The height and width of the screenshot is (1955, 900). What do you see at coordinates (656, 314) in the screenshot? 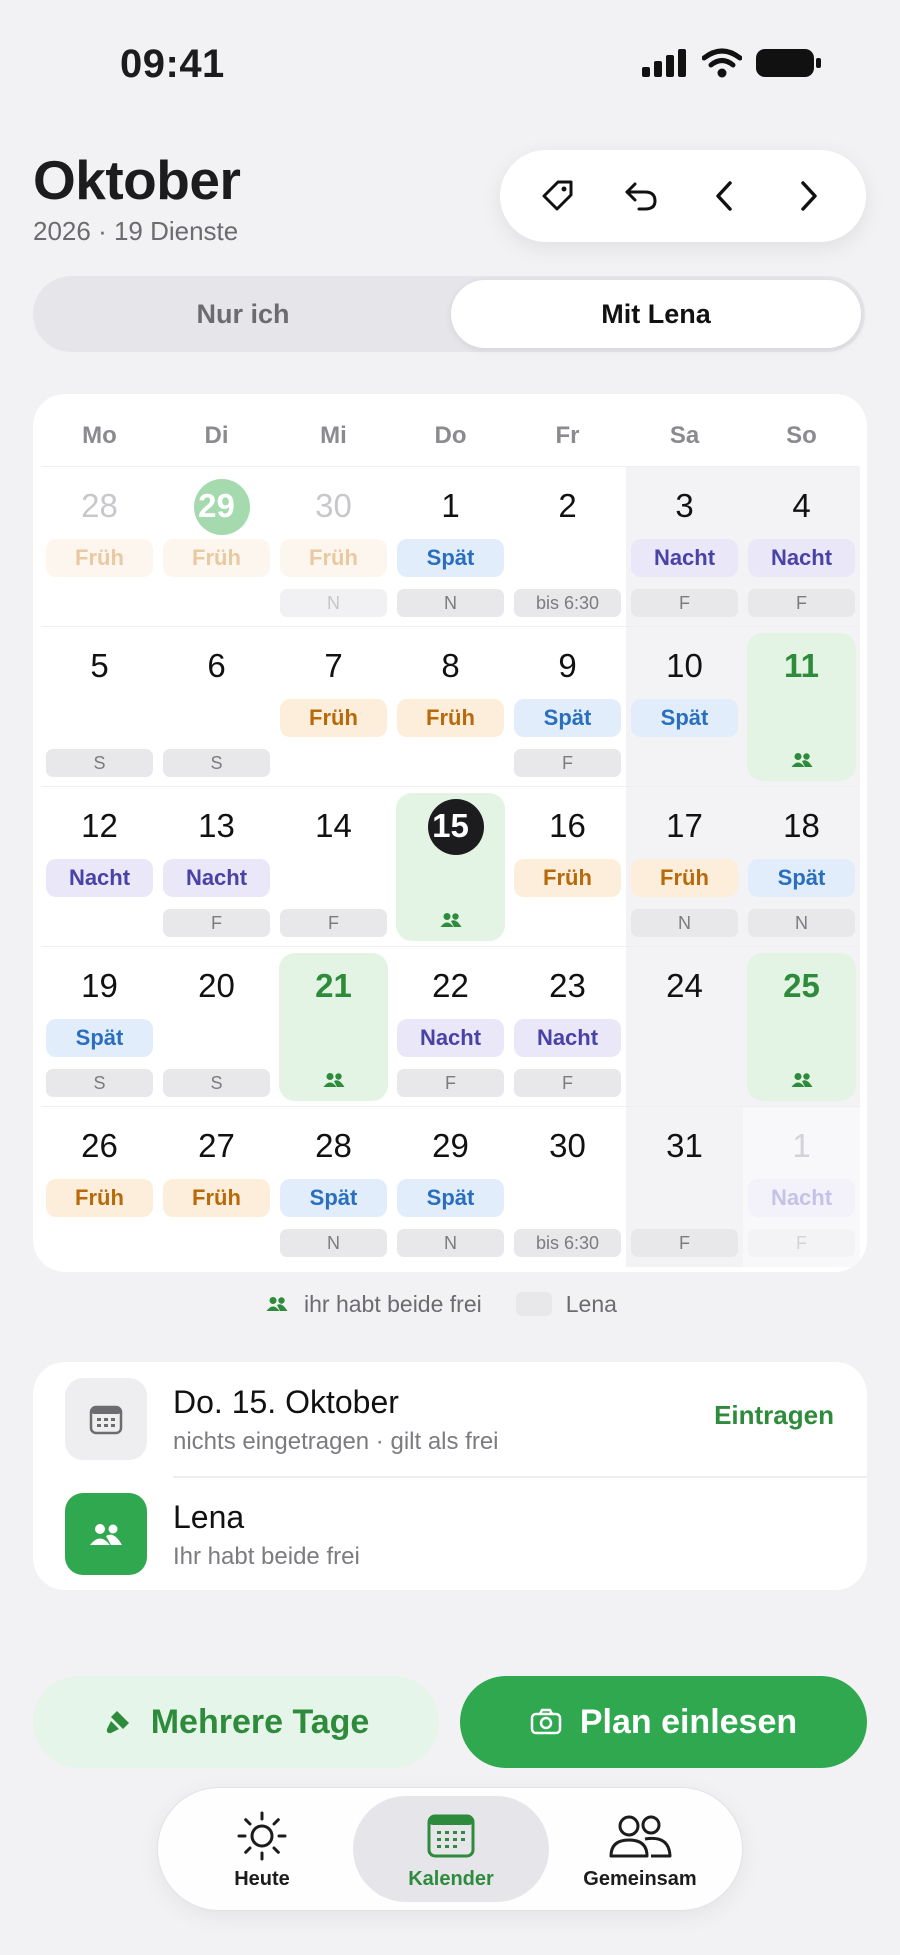
I see `segment-with-lena: Mit Lena` at bounding box center [656, 314].